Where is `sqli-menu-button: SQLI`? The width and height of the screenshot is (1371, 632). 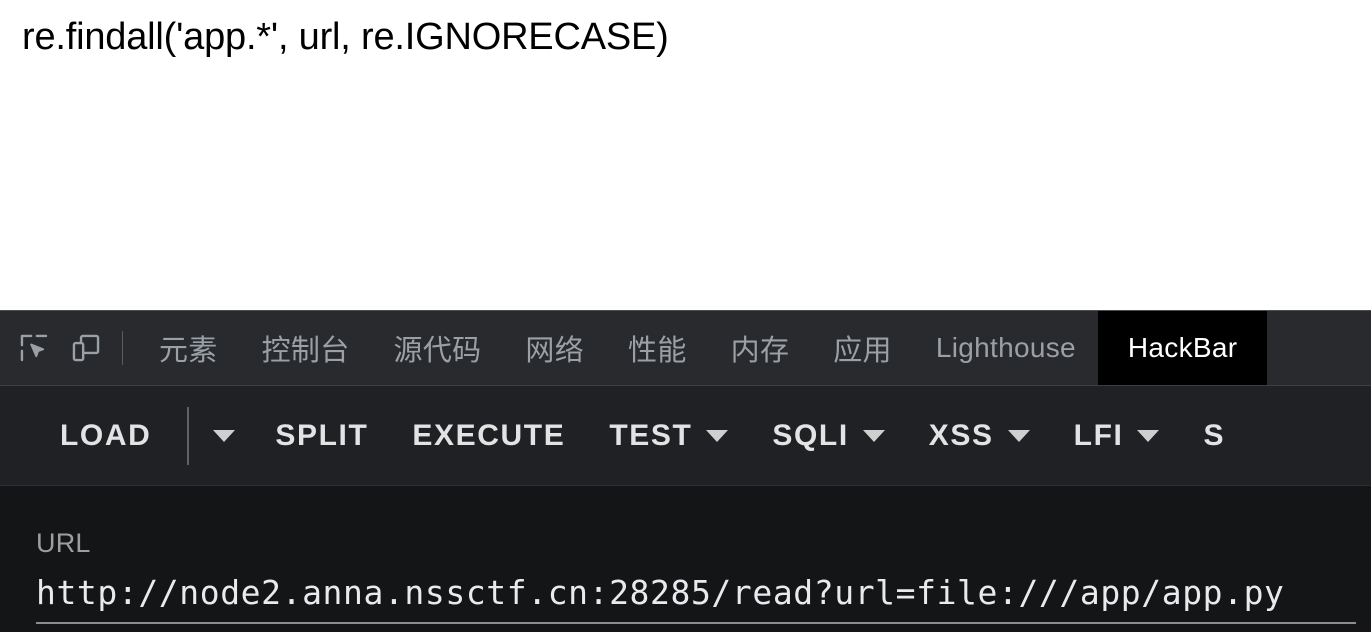
sqli-menu-button: SQLI is located at coordinates (828, 435).